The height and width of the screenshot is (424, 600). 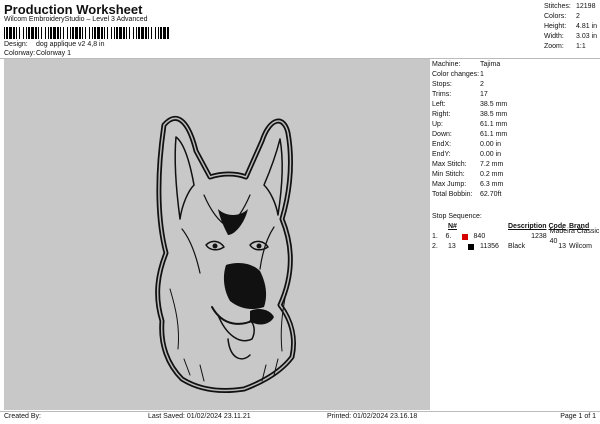 What do you see at coordinates (16, 44) in the screenshot?
I see `design-label: Design:` at bounding box center [16, 44].